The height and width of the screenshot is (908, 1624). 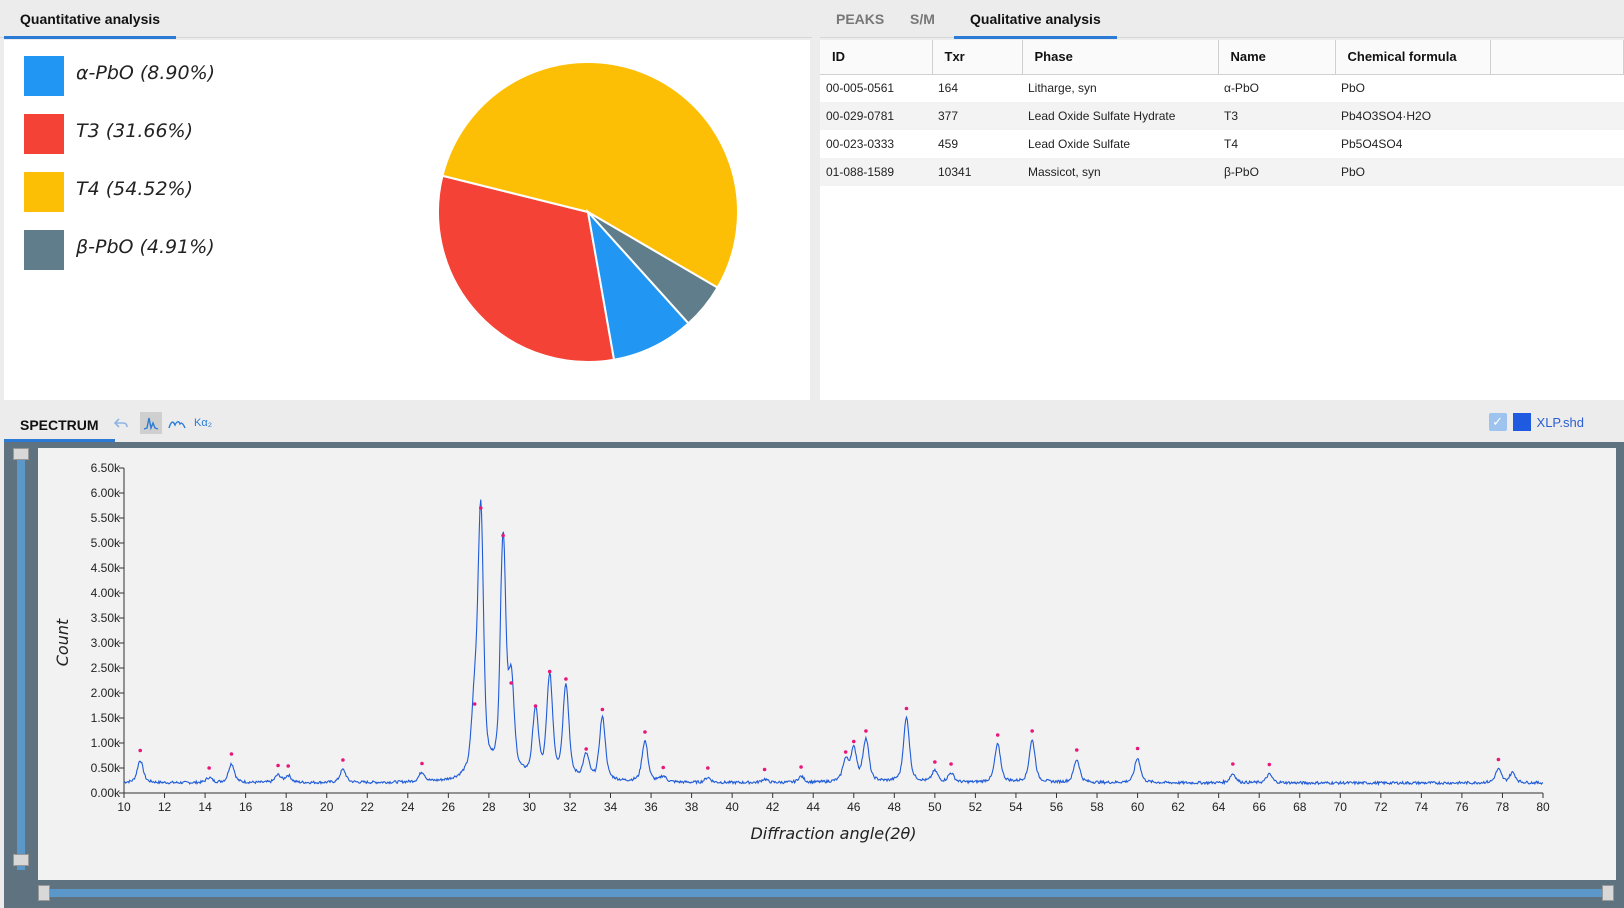 What do you see at coordinates (860, 19) in the screenshot?
I see `tab-peaks: PEAKS` at bounding box center [860, 19].